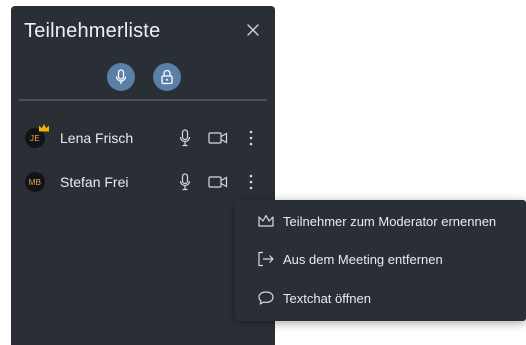 This screenshot has width=526, height=345. What do you see at coordinates (143, 138) in the screenshot?
I see `participant-row: JE Lena Frisch` at bounding box center [143, 138].